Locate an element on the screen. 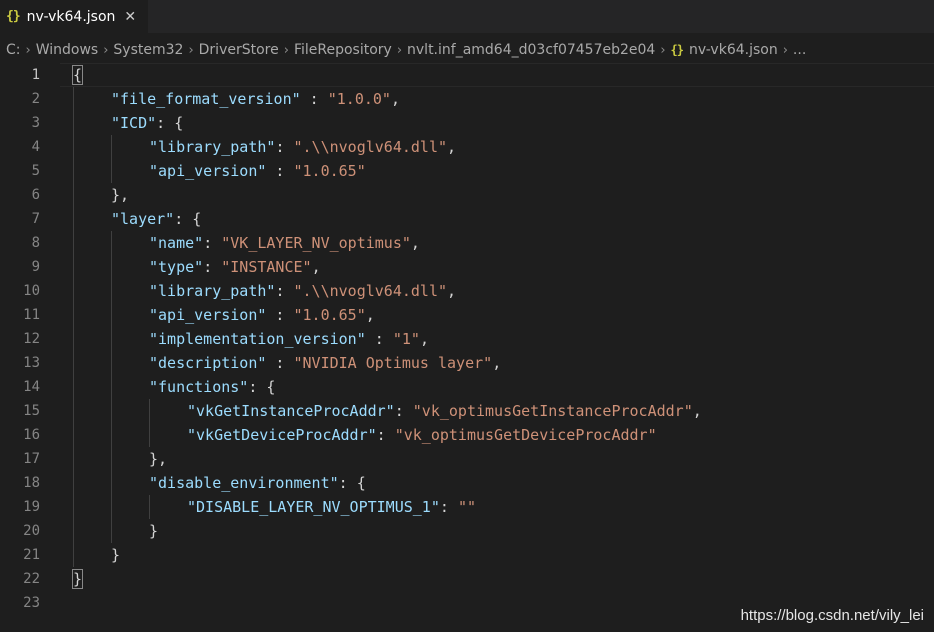 The height and width of the screenshot is (632, 934). line-number: 19 is located at coordinates (31, 507).